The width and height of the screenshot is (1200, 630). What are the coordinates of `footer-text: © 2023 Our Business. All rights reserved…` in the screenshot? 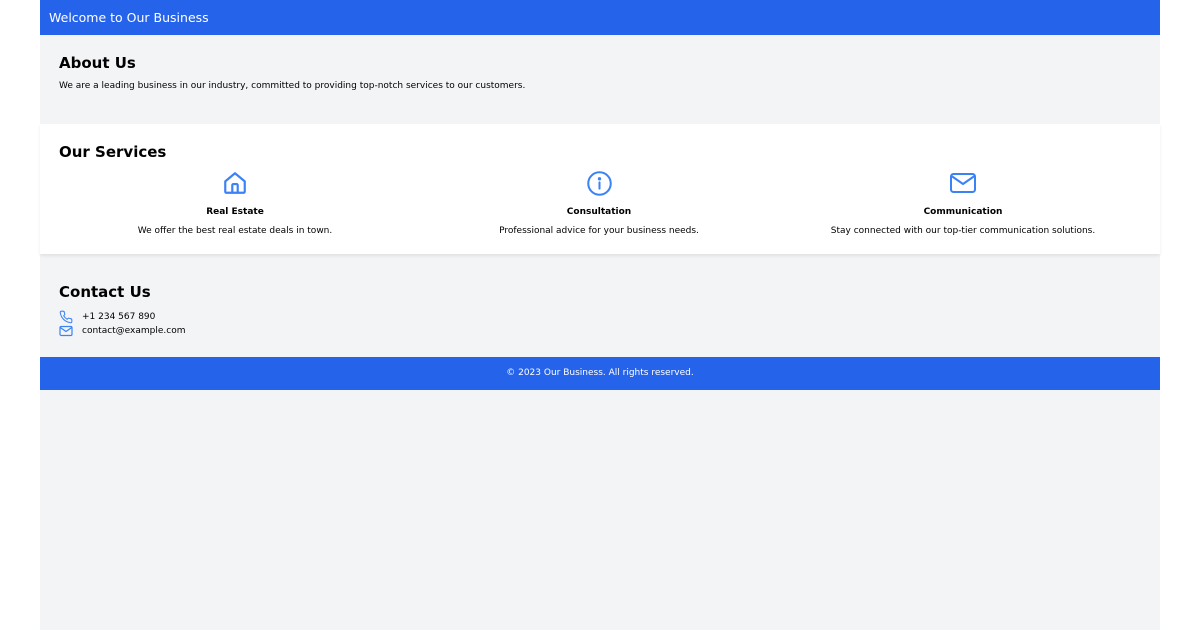 It's located at (600, 373).